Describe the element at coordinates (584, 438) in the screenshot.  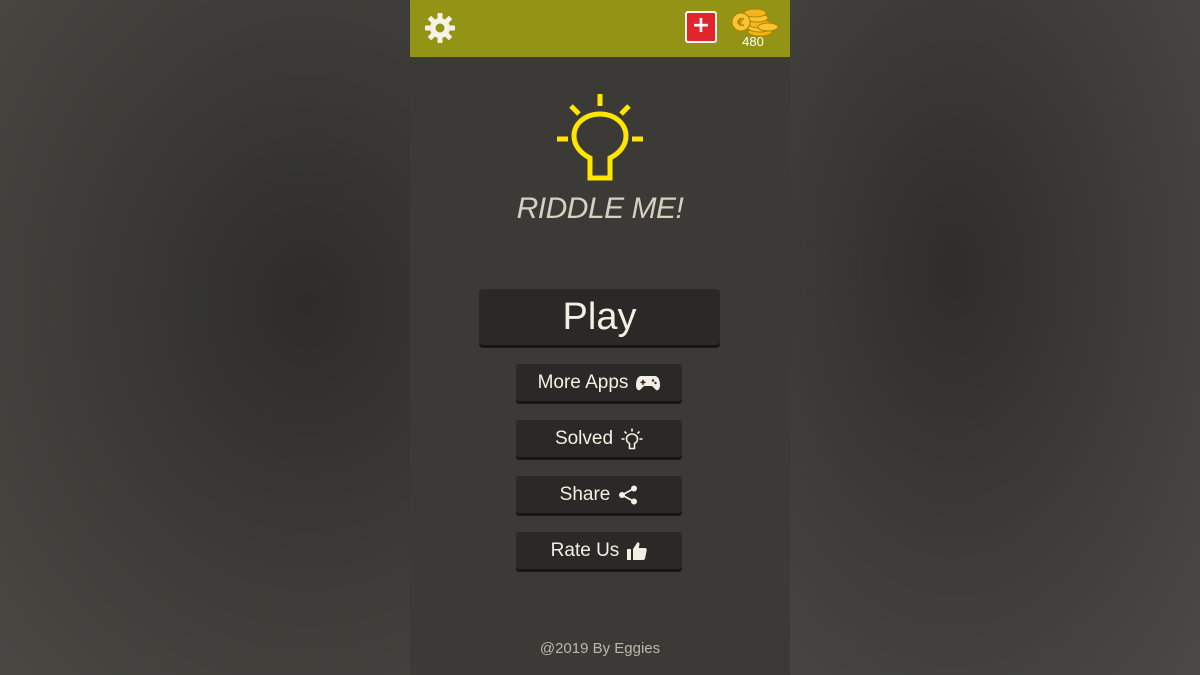
I see `solved-label: Solved` at that location.